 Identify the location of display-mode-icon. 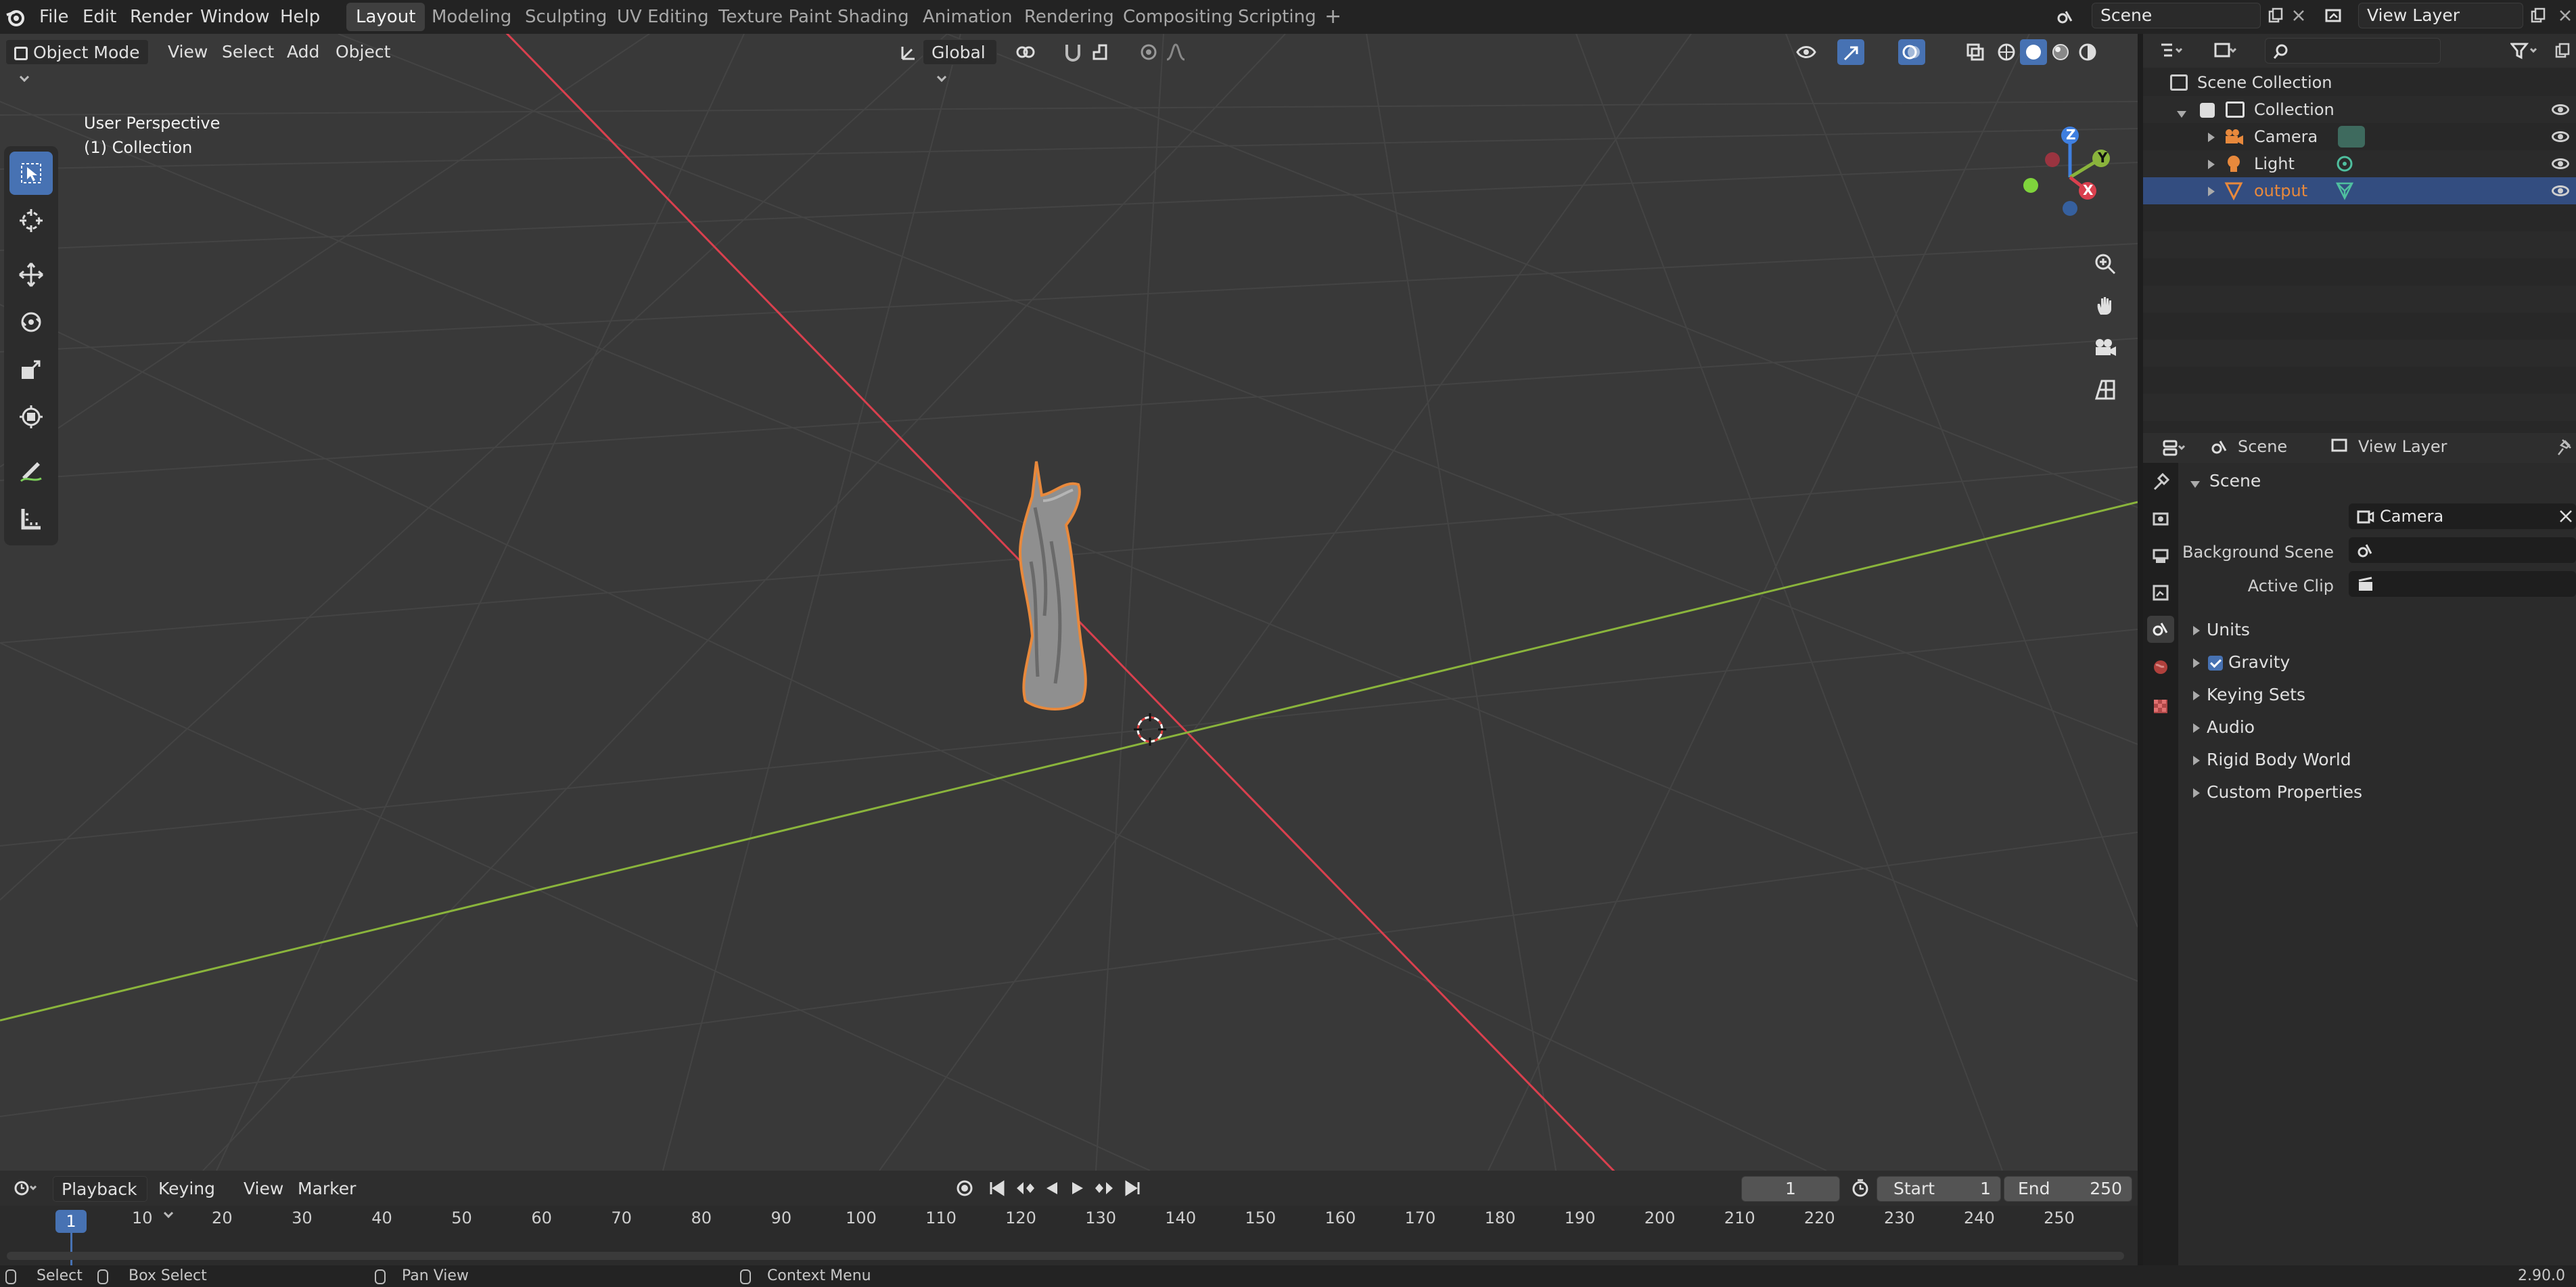
(2225, 51).